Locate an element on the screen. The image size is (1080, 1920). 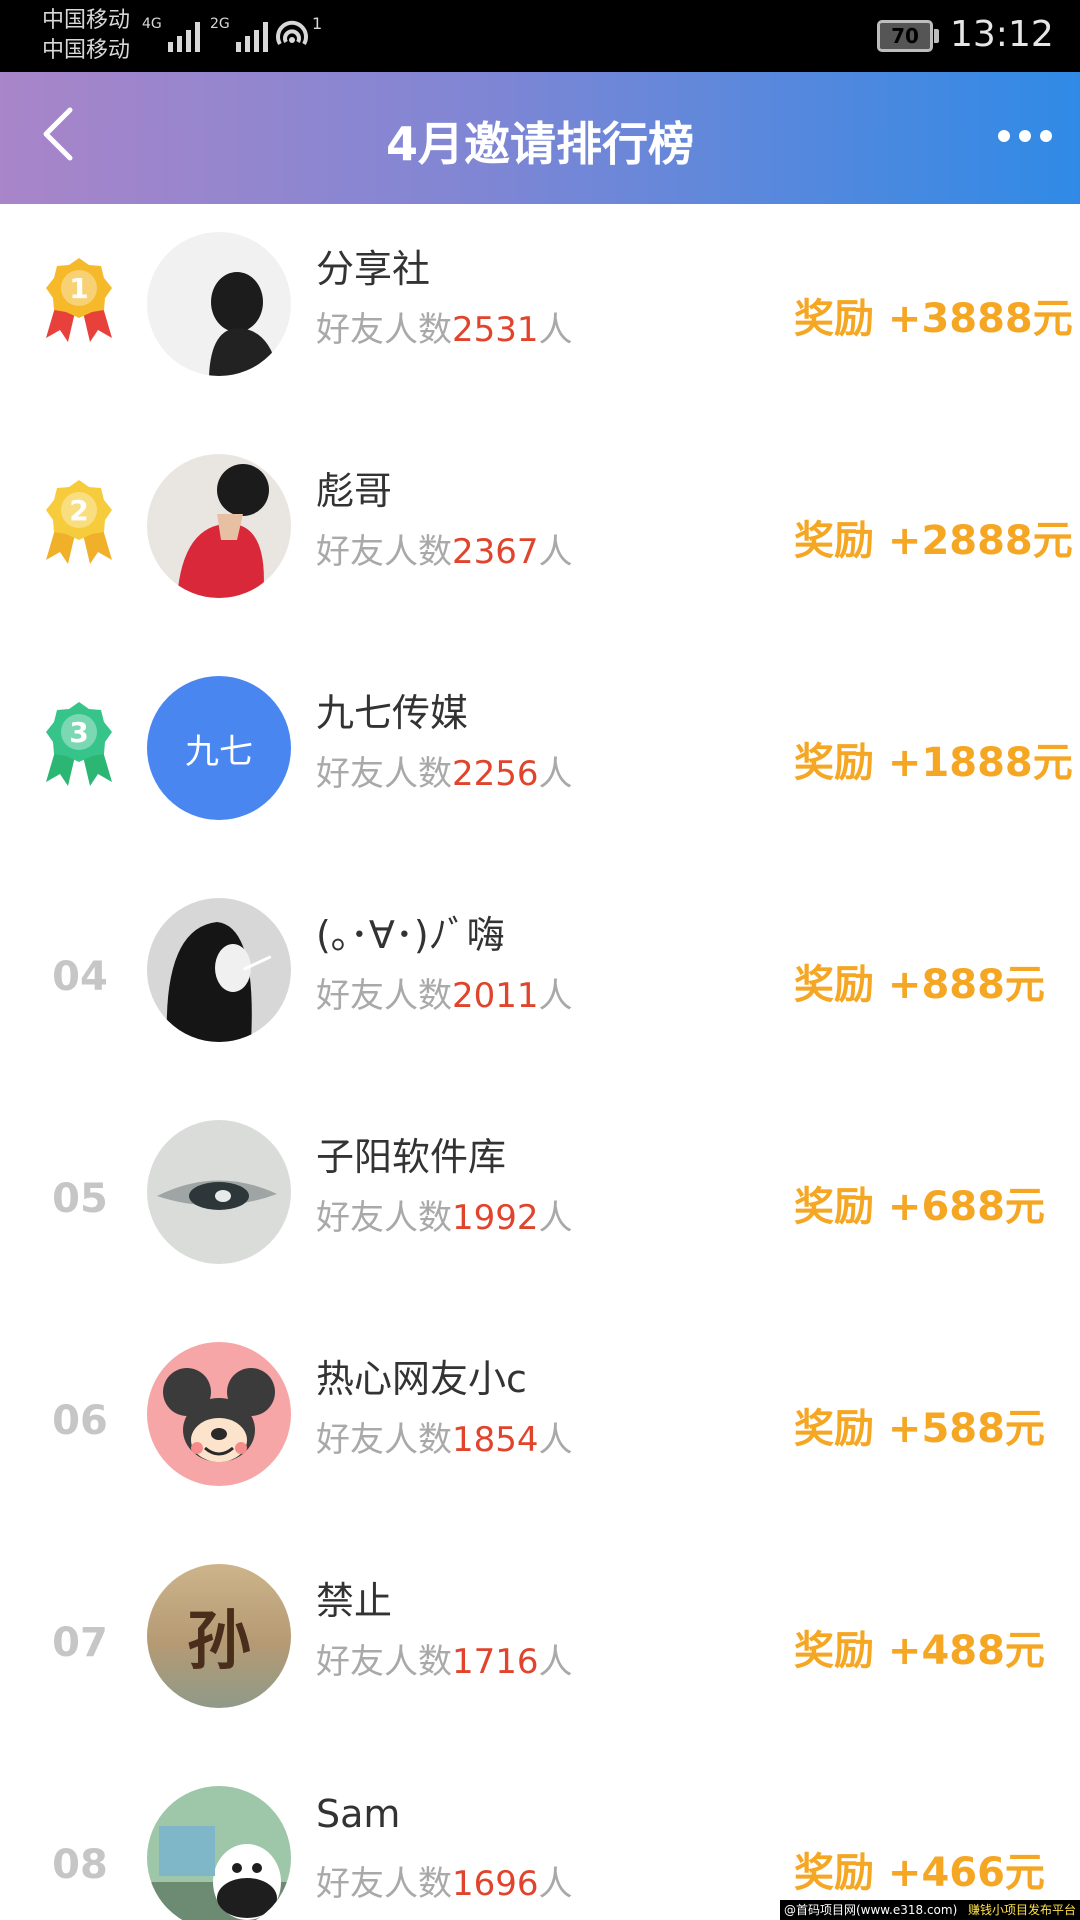
list-item: 1 分享社 好友人数2531人 奖励 +3888元 is located at coordinates (540, 315).